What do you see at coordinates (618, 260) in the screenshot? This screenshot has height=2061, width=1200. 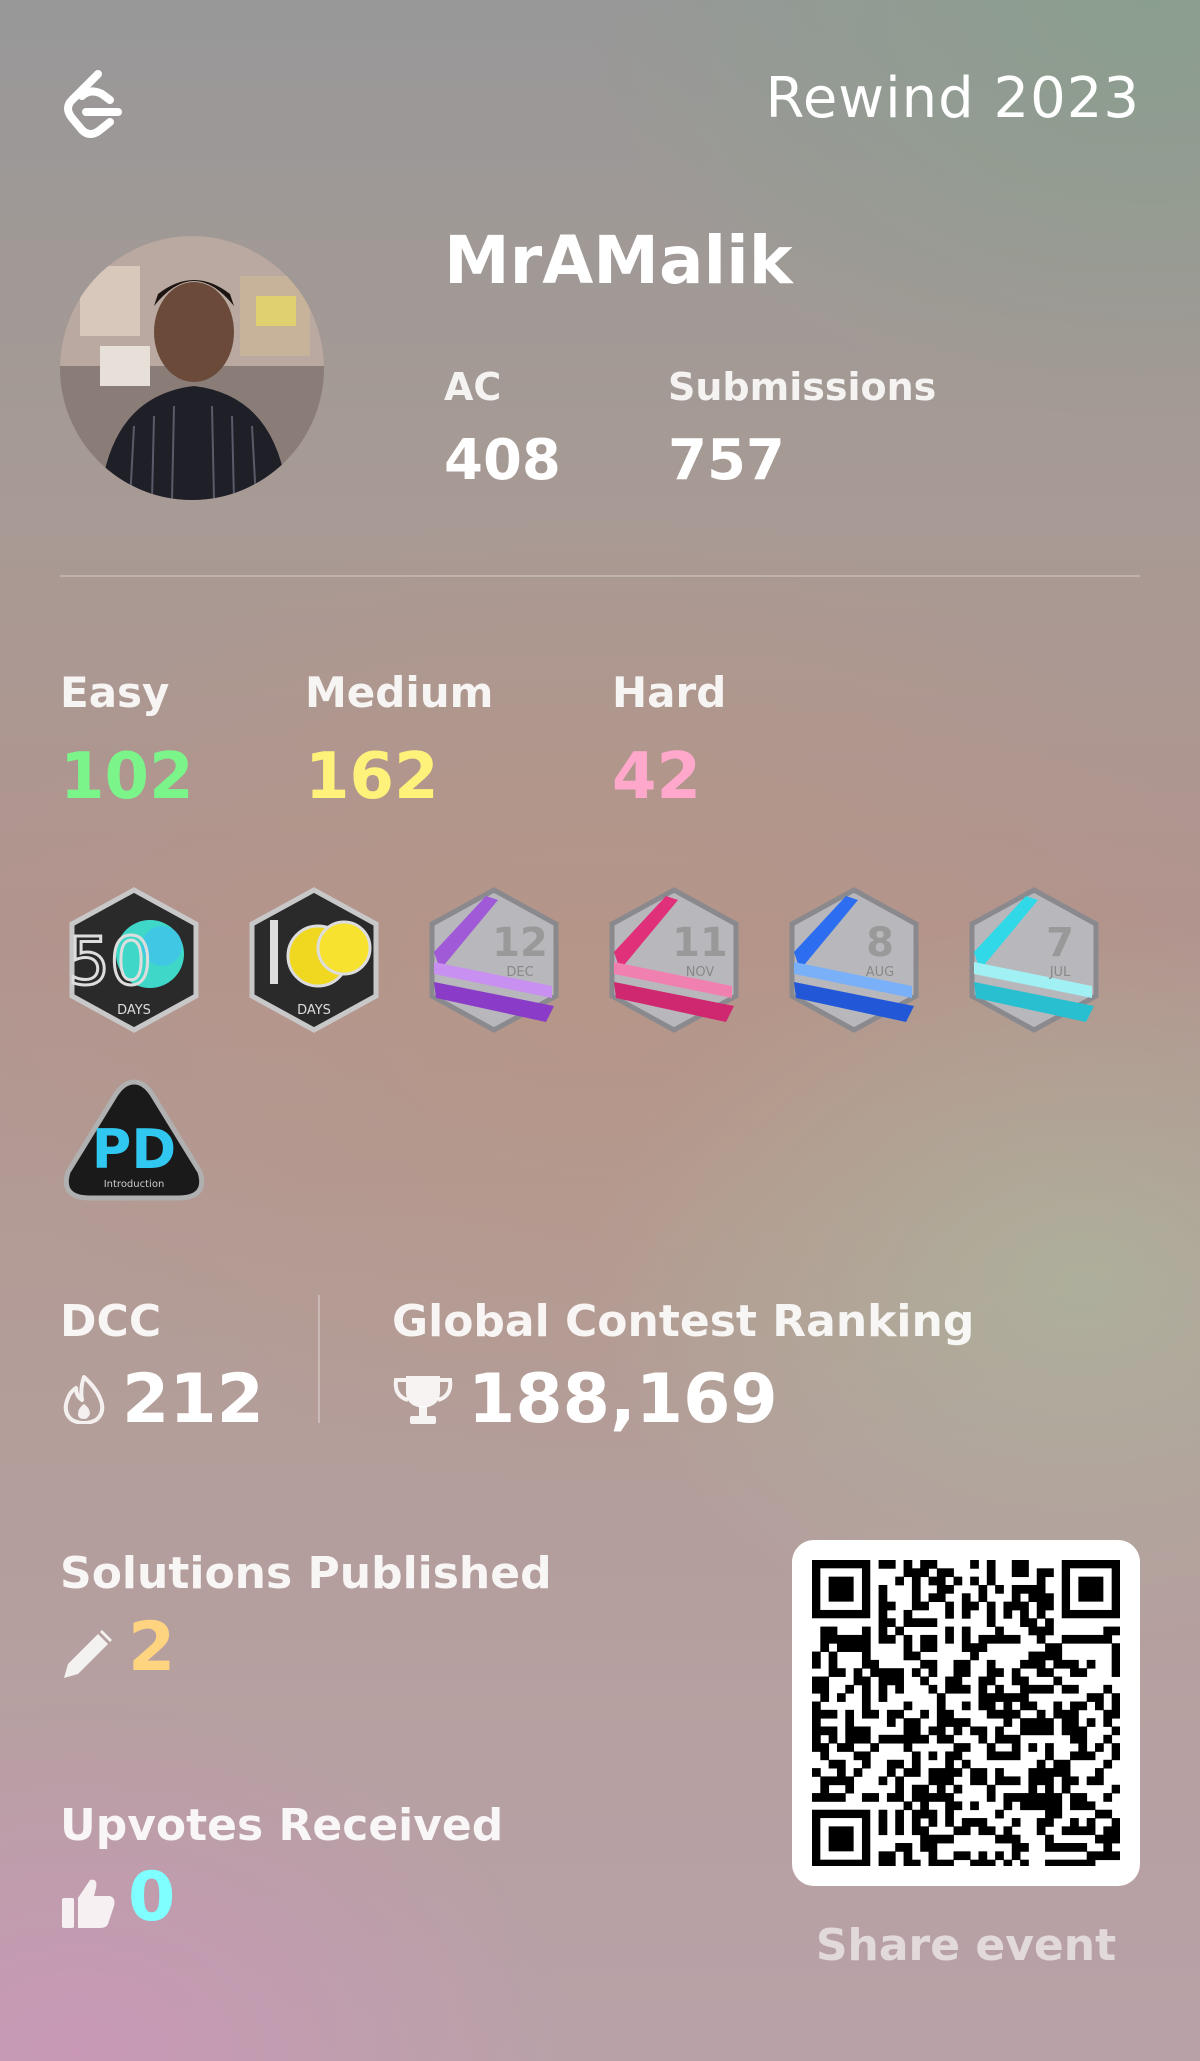 I see `username: MrAMalik` at bounding box center [618, 260].